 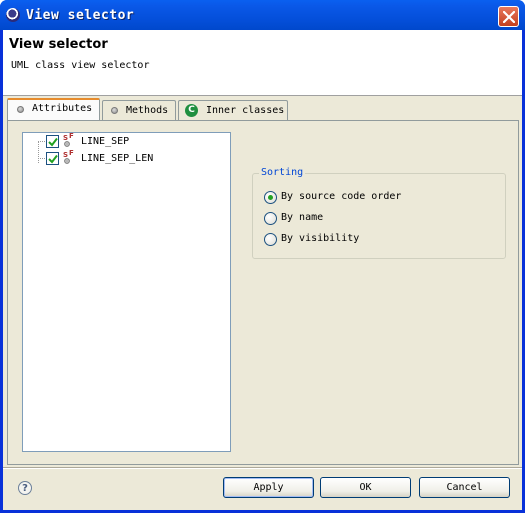 What do you see at coordinates (302, 217) in the screenshot?
I see `radio-by-name-label: By name` at bounding box center [302, 217].